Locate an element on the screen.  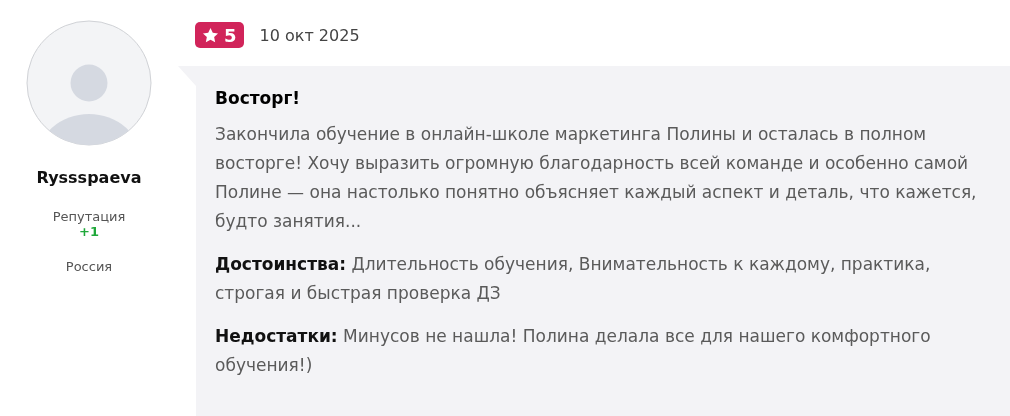
review-section: Достоинства: Длительность обучения, Внимательность к каждому, практика, строгая и быстрая проверка ДЗ is located at coordinates (604, 279).